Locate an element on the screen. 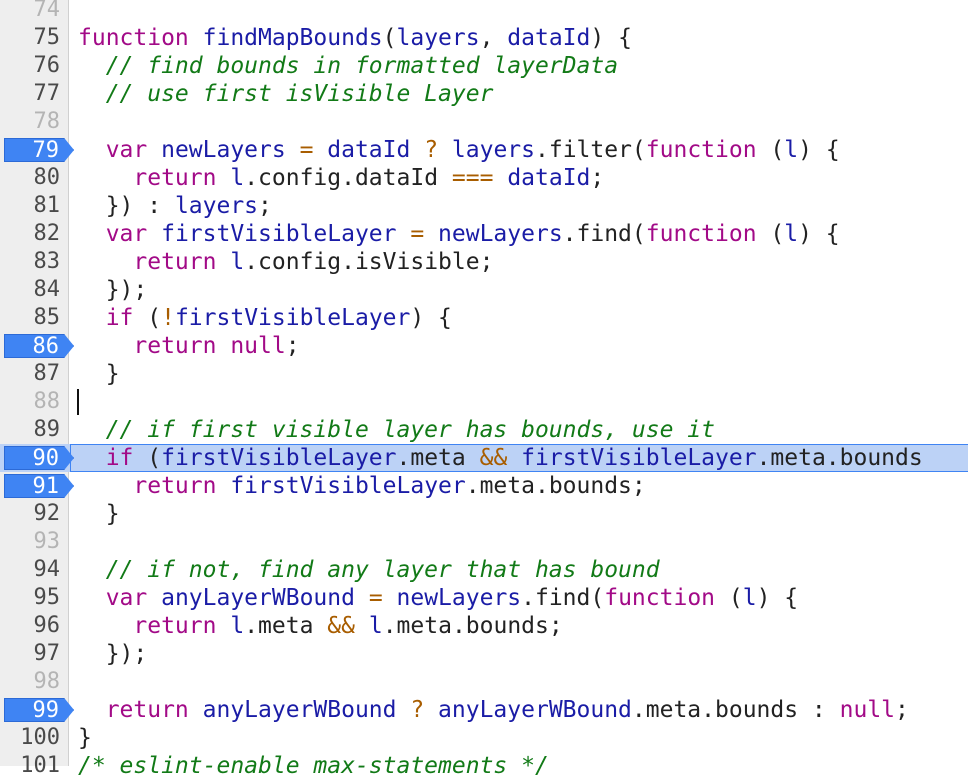 The image size is (968, 780). line-number-label: 88 is located at coordinates (47, 401).